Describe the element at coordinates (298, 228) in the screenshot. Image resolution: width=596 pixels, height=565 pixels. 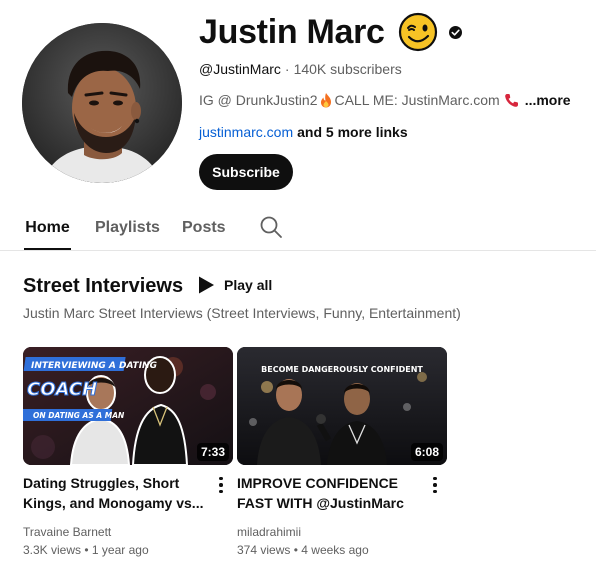
I see `channel-tabs: Home Playlists Posts` at that location.